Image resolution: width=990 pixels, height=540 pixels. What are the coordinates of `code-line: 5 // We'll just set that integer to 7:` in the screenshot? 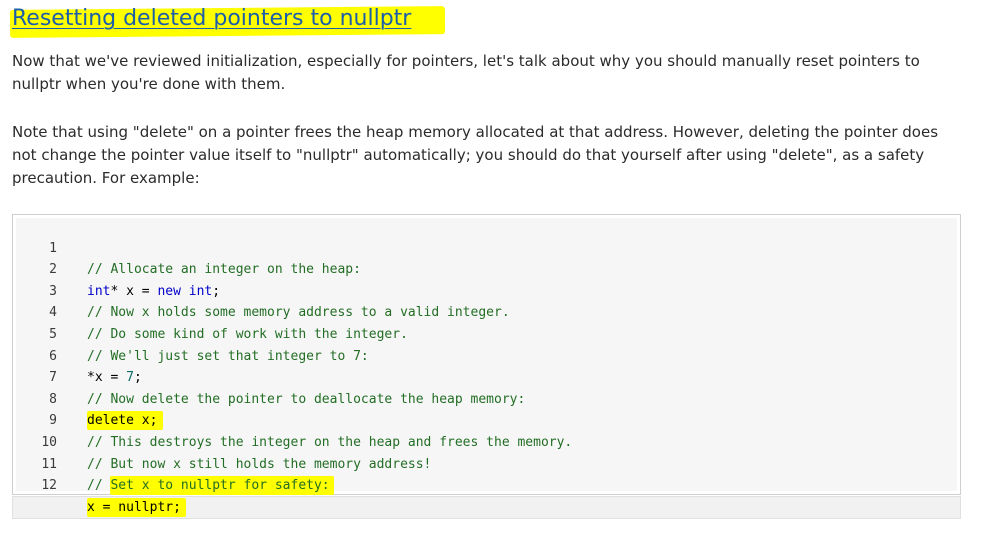 It's located at (483, 333).